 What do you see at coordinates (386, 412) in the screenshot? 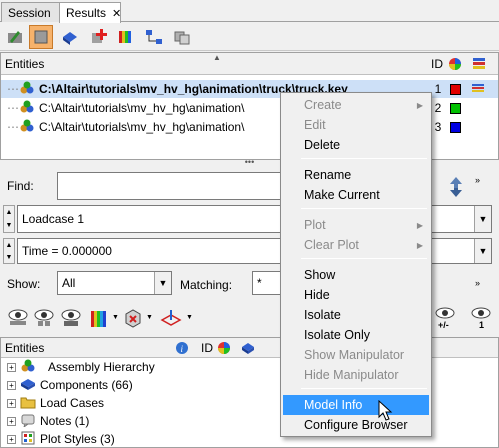
I see `mouse-cursor-icon` at bounding box center [386, 412].